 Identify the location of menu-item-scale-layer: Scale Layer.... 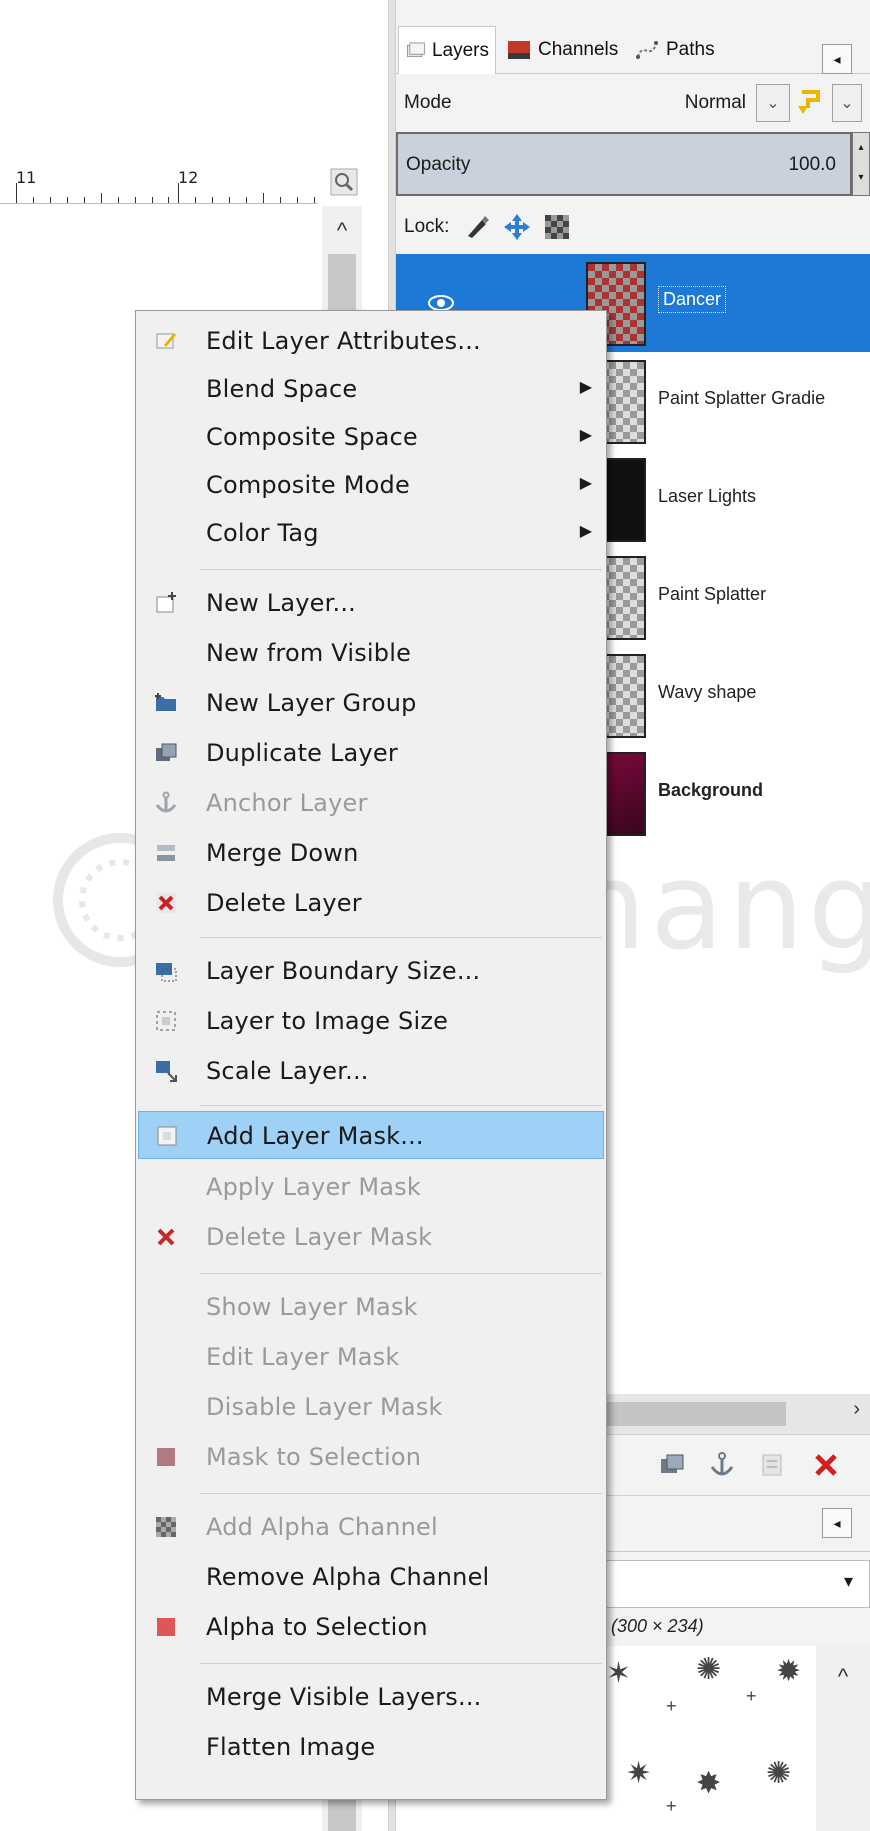
(371, 1071).